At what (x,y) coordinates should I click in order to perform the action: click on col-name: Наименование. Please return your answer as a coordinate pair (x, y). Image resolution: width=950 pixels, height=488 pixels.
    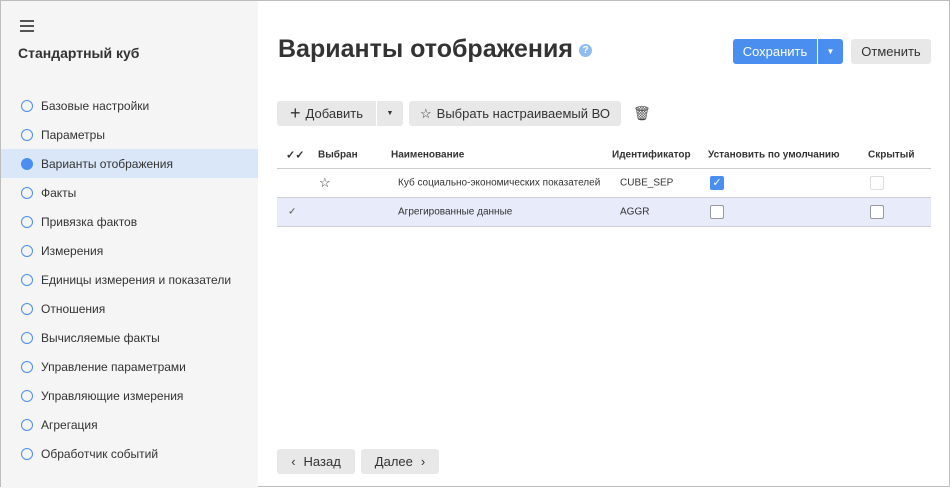
    Looking at the image, I should click on (428, 154).